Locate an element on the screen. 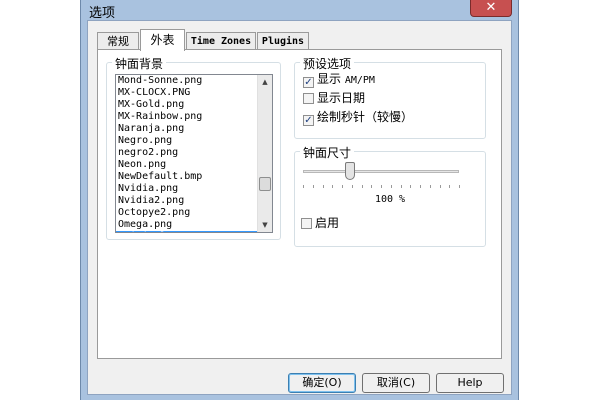 The width and height of the screenshot is (600, 400). clock-size-slider-track is located at coordinates (381, 171).